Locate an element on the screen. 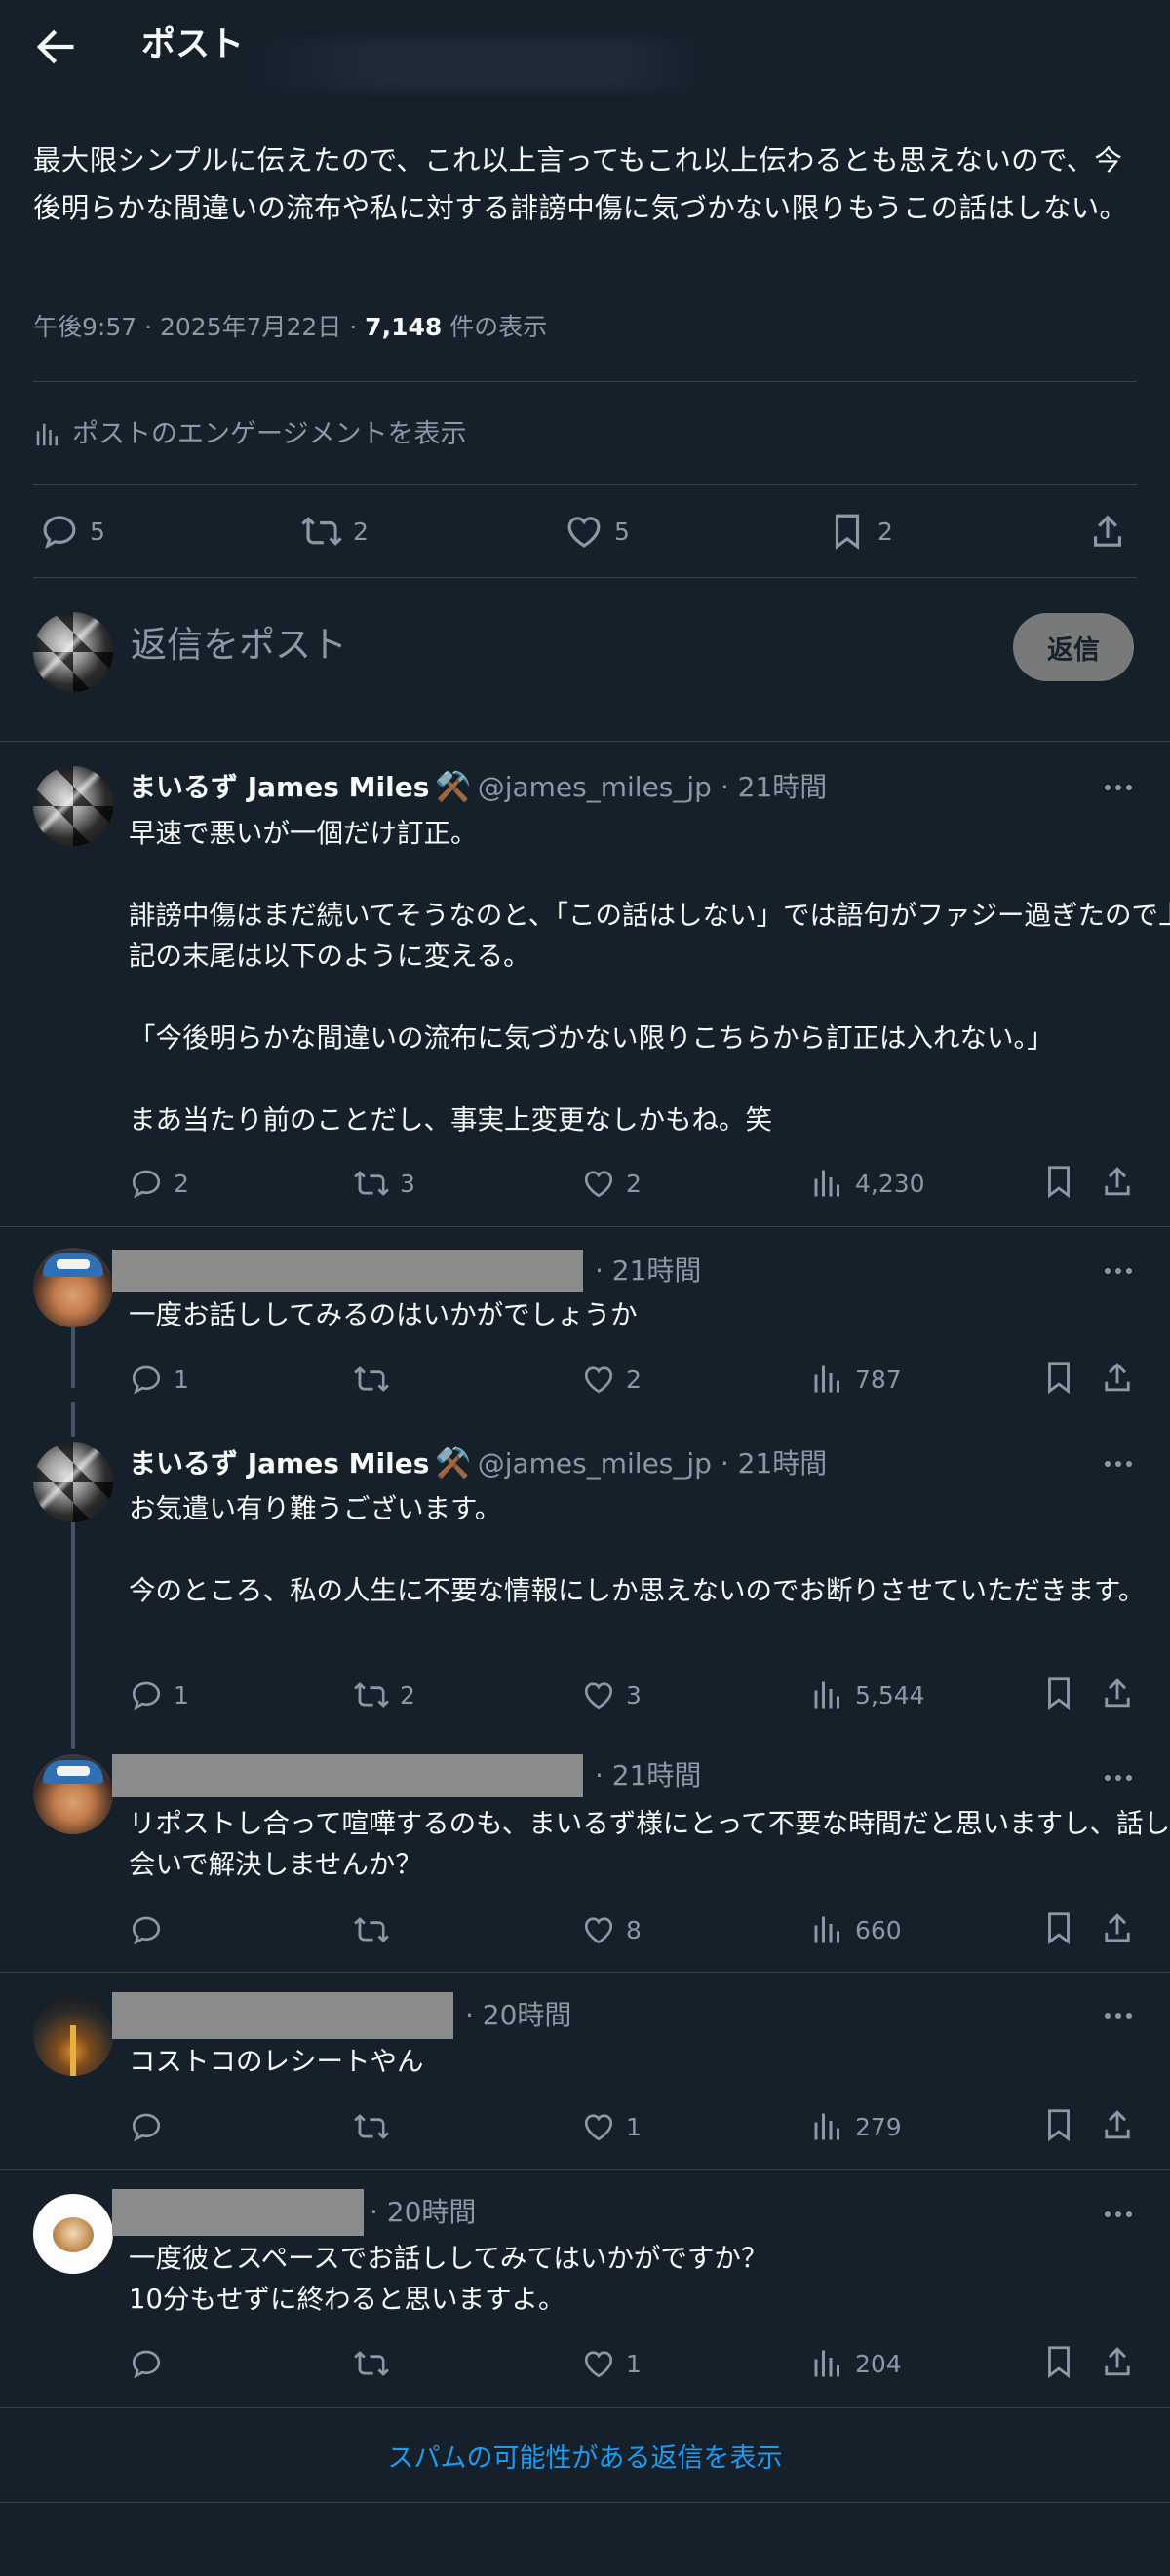  show-spam-replies-link: スパムの可能性がある返信を表示 is located at coordinates (585, 2459).